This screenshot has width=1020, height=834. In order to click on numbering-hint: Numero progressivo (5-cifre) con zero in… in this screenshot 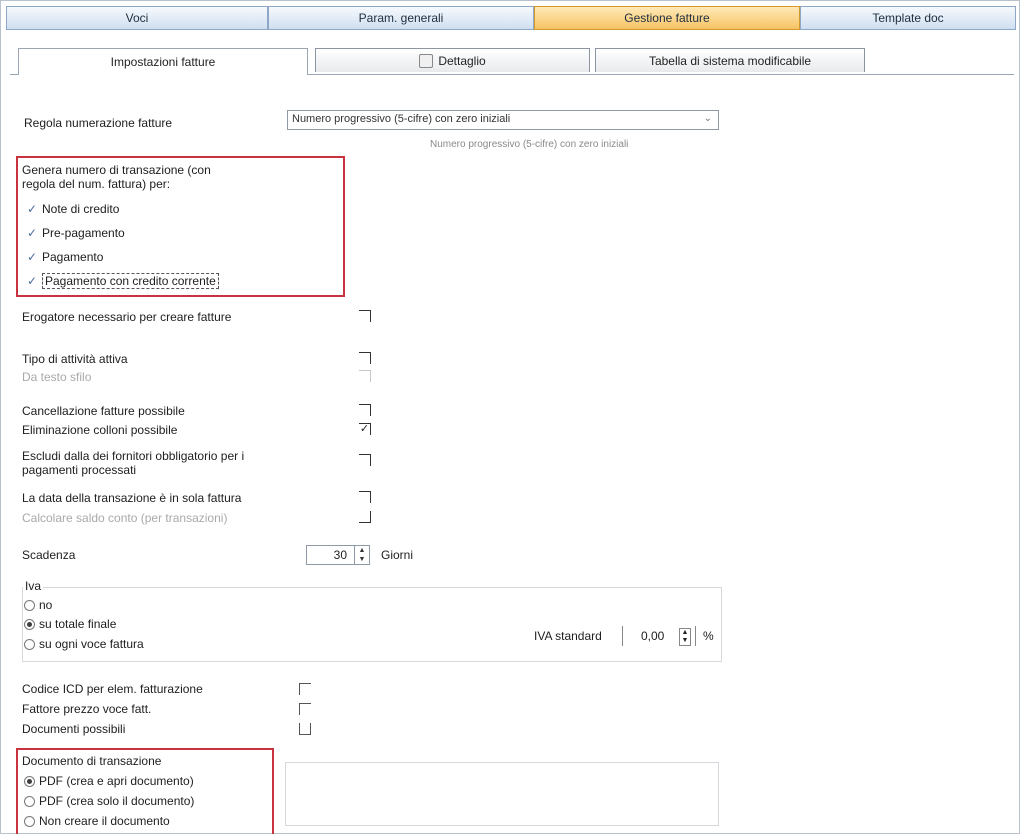, I will do `click(529, 144)`.